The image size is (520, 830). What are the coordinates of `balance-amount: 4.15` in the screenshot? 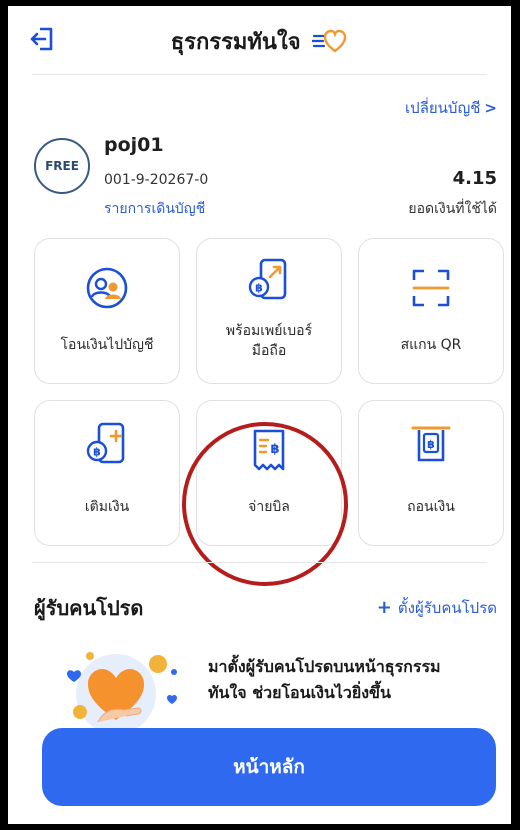 It's located at (474, 178).